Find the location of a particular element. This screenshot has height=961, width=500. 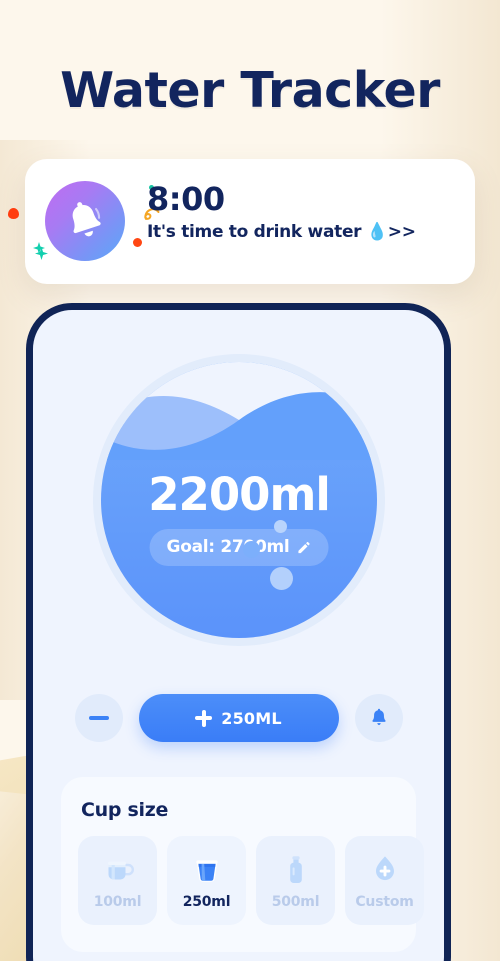

goal-pill: Goal: 2700ml is located at coordinates (239, 547).